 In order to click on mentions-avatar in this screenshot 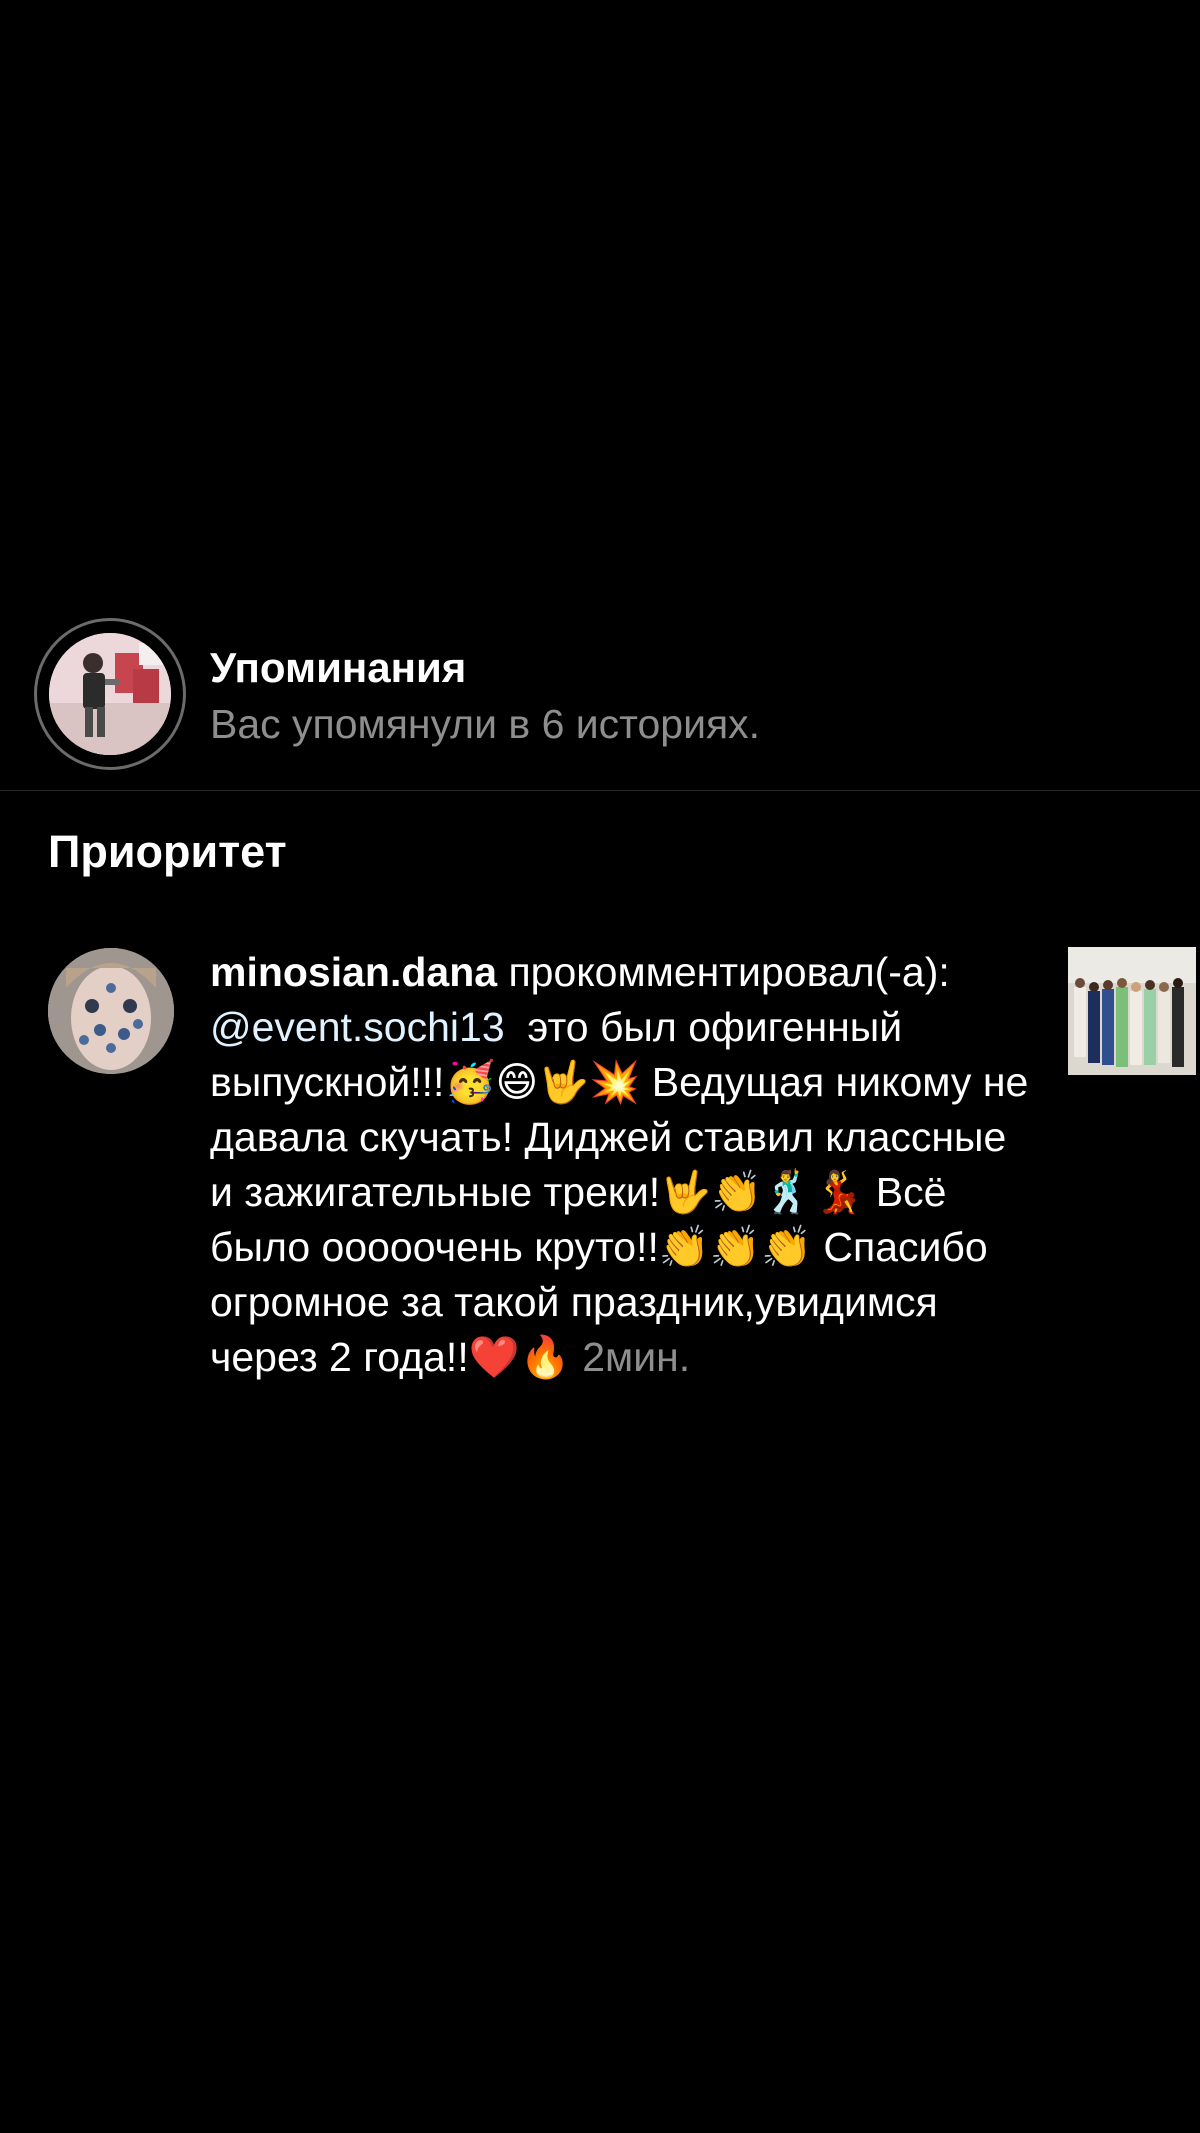, I will do `click(110, 694)`.